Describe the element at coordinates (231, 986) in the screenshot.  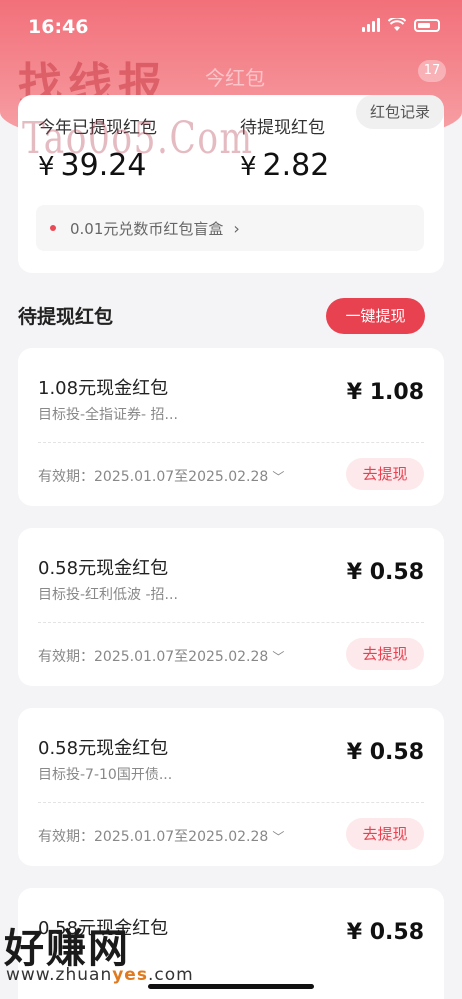
I see `home-indicator` at that location.